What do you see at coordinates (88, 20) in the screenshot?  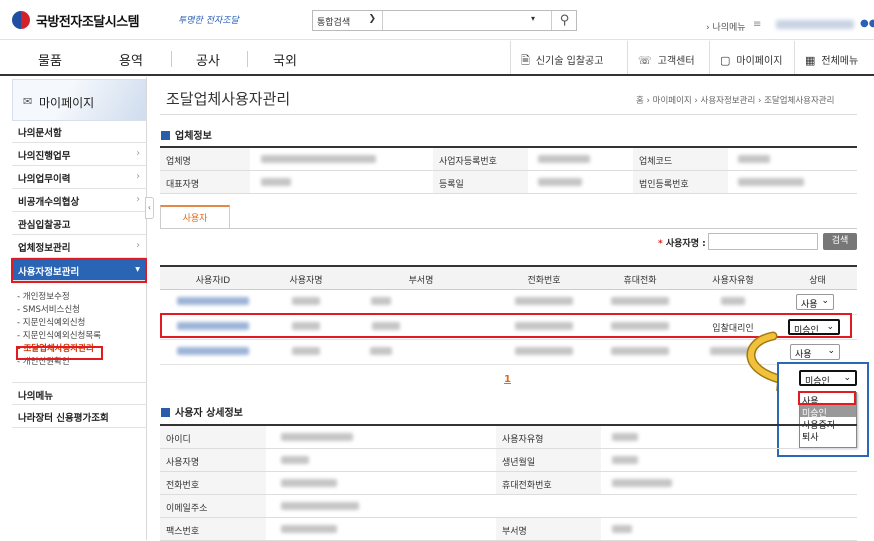 I see `site-logo-text: 국방전자조달시스템` at bounding box center [88, 20].